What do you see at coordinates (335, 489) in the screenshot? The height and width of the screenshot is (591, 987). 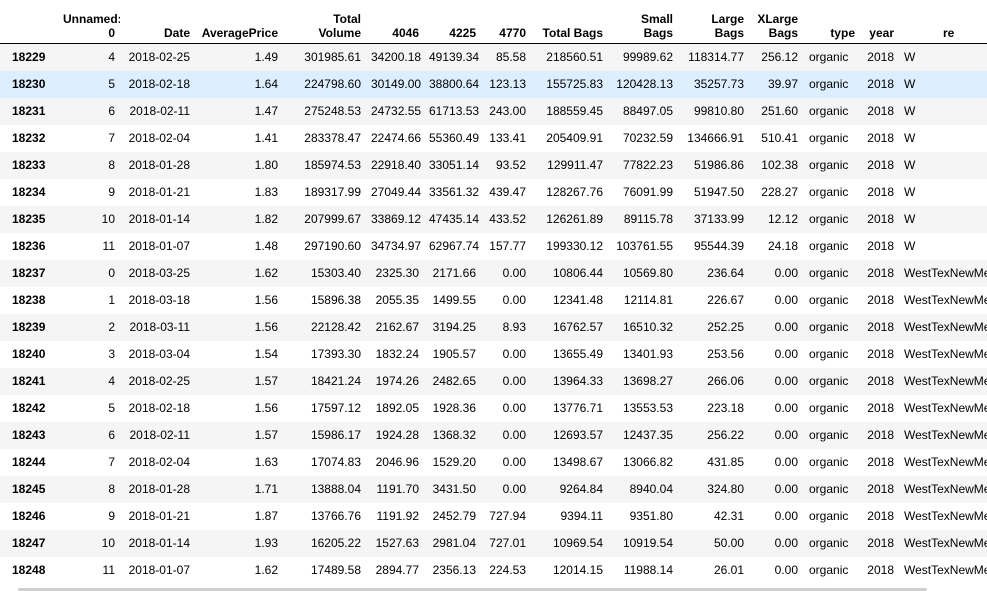 I see `table-cell: 13888.04` at bounding box center [335, 489].